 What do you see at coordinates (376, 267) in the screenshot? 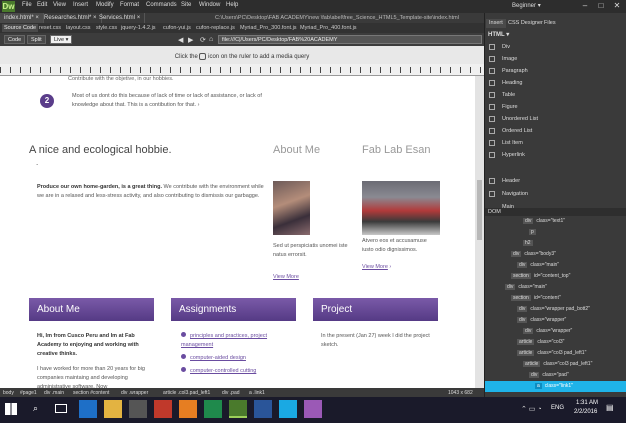
I see `lab-view-more-link: View More ›` at bounding box center [376, 267].